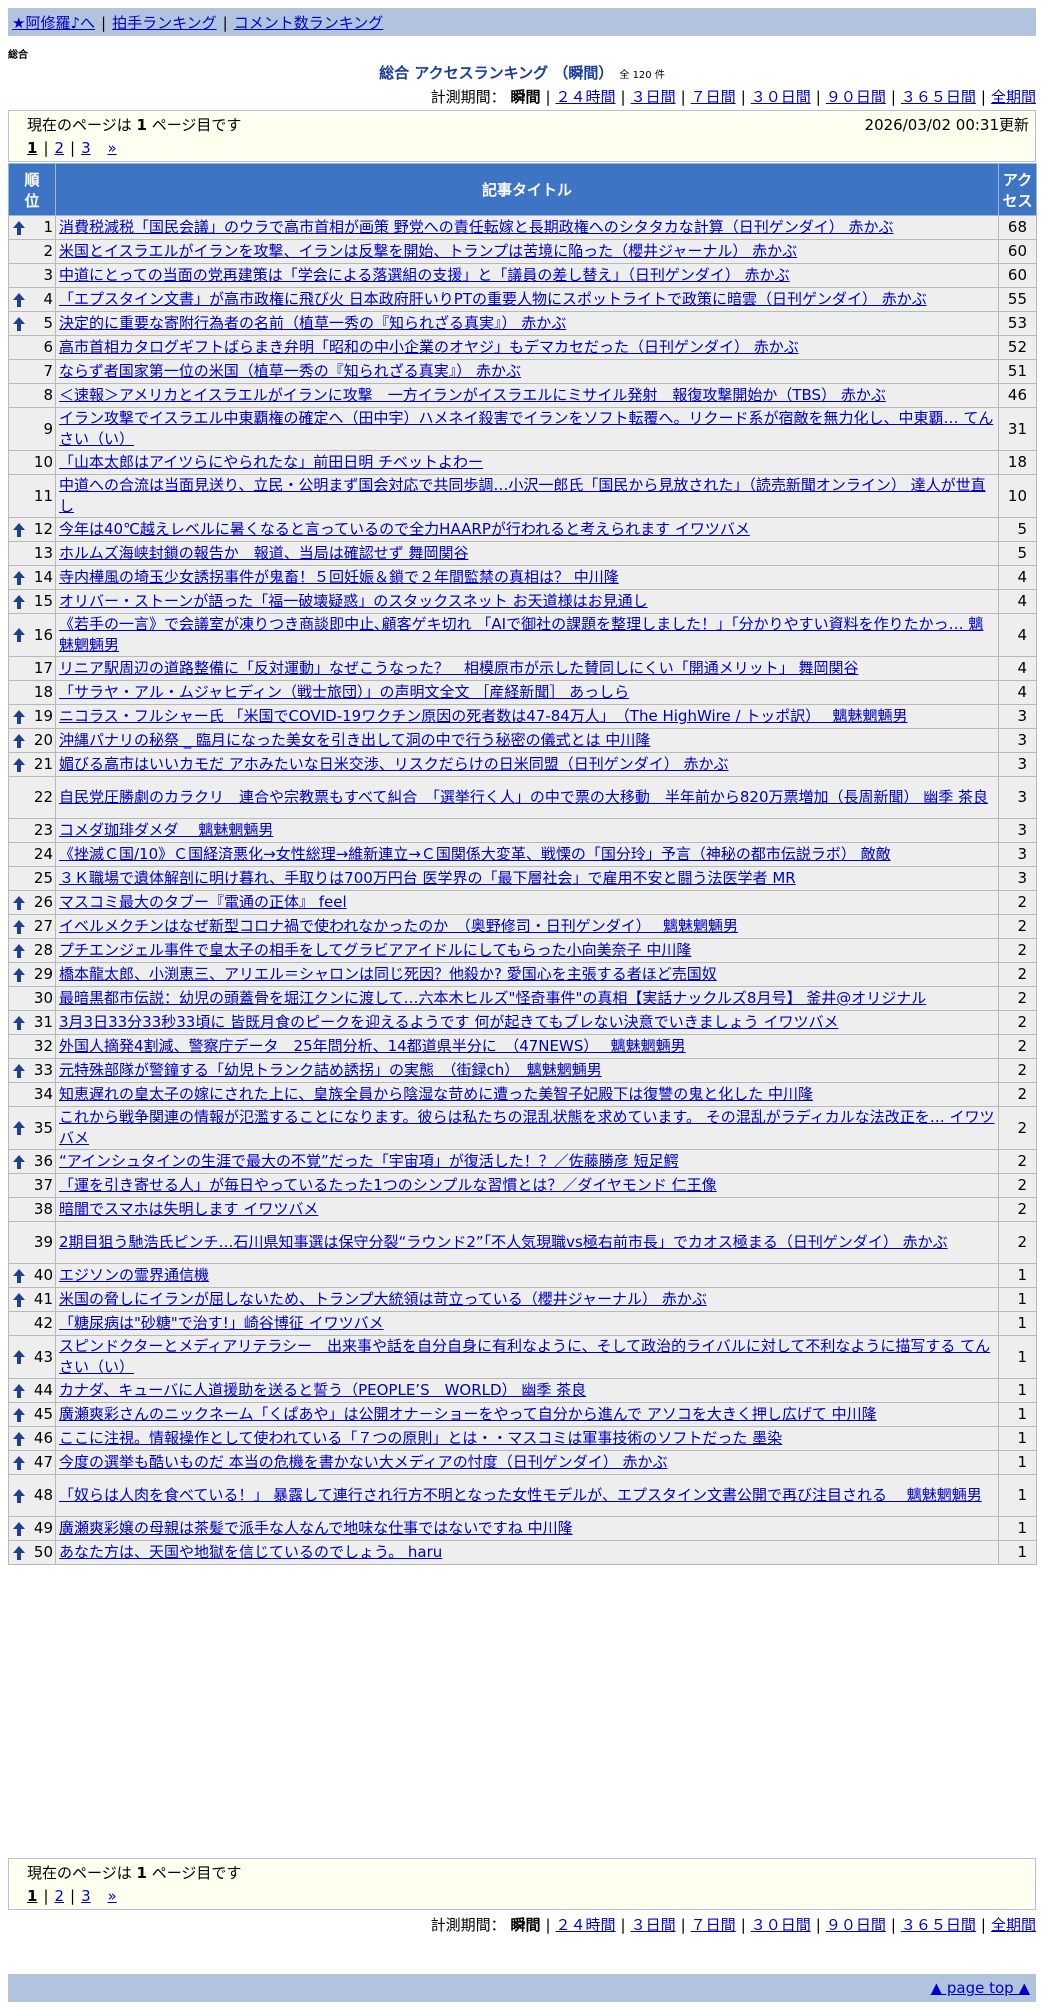 The image size is (1044, 2008). Describe the element at coordinates (164, 23) in the screenshot. I see `nav-link-applause-ranking: 拍手ランキング` at that location.